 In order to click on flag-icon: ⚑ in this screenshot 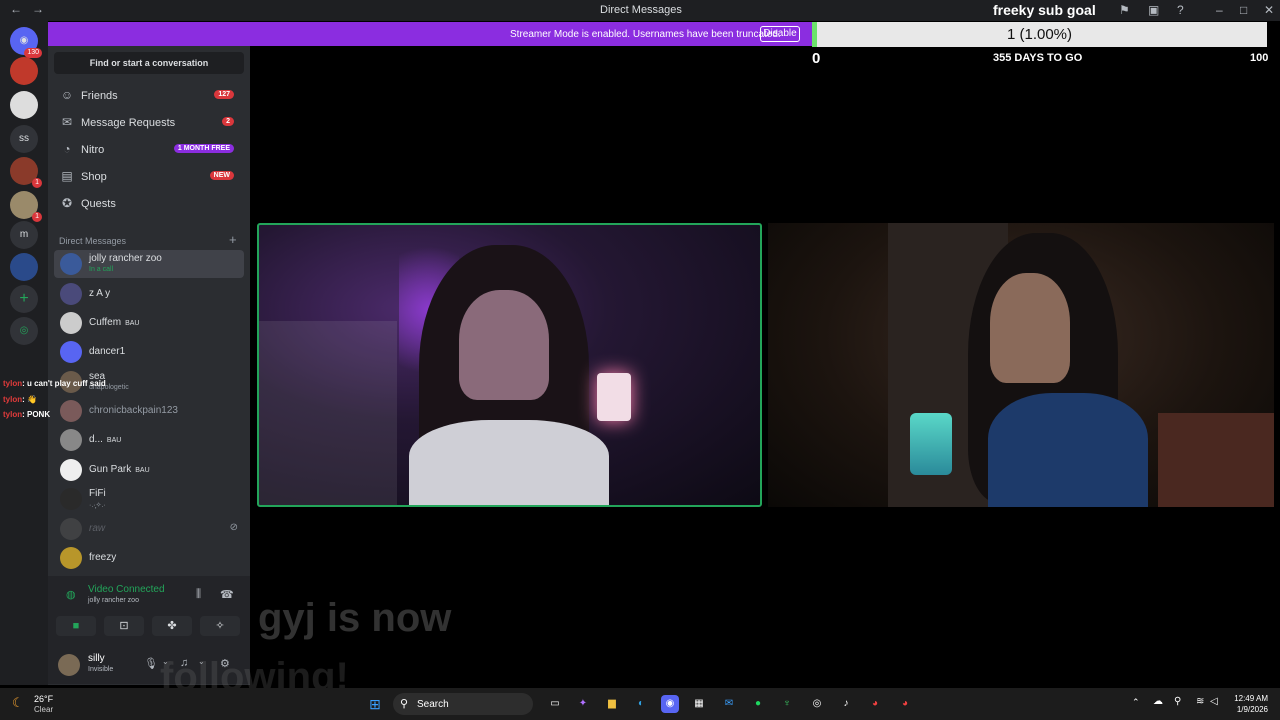, I will do `click(1124, 10)`.